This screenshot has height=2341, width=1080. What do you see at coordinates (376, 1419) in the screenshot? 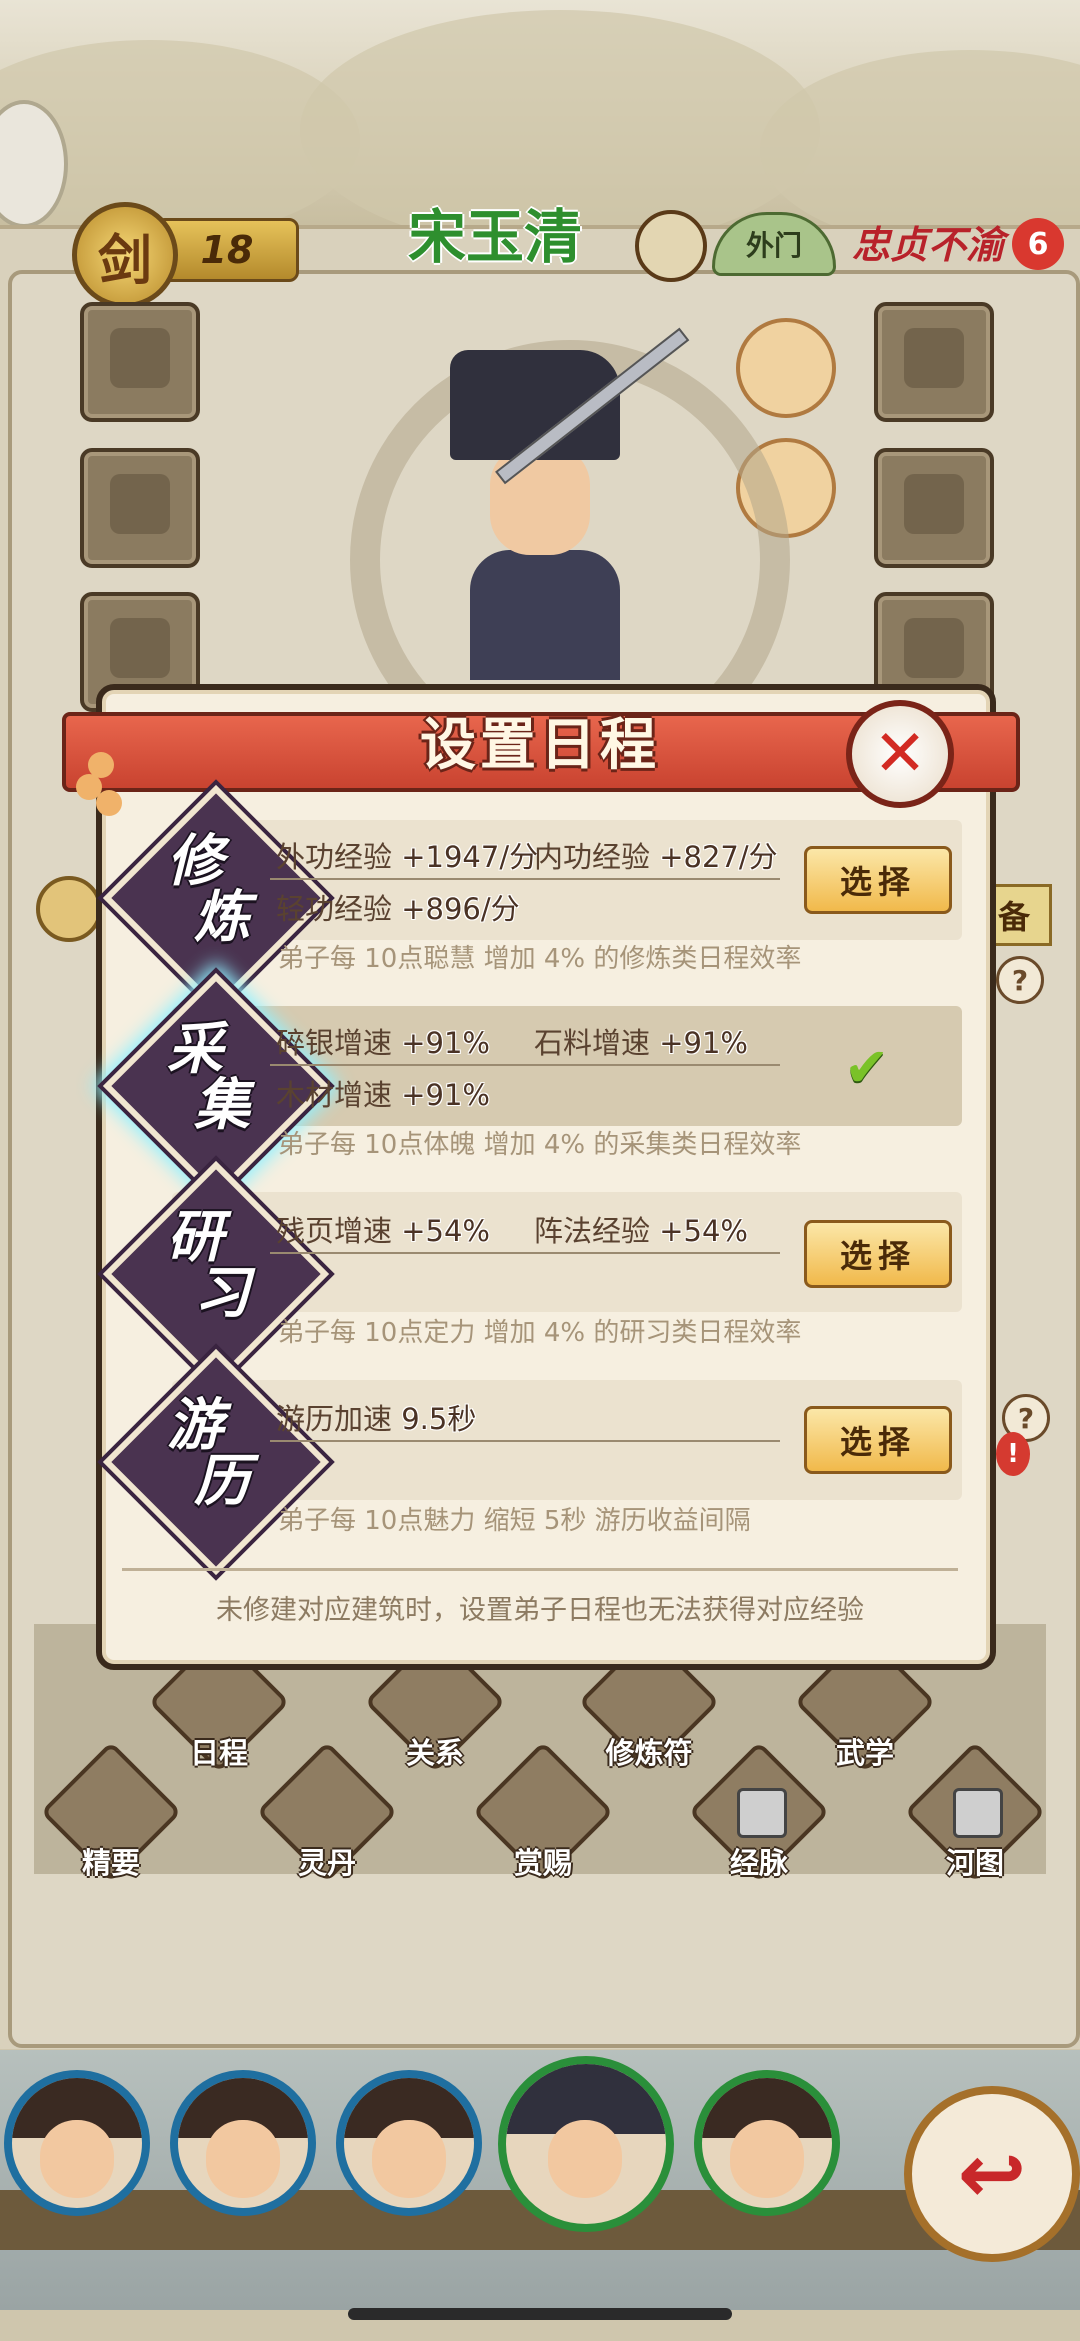
I see `stat-line: 游历加速 9.5秒` at bounding box center [376, 1419].